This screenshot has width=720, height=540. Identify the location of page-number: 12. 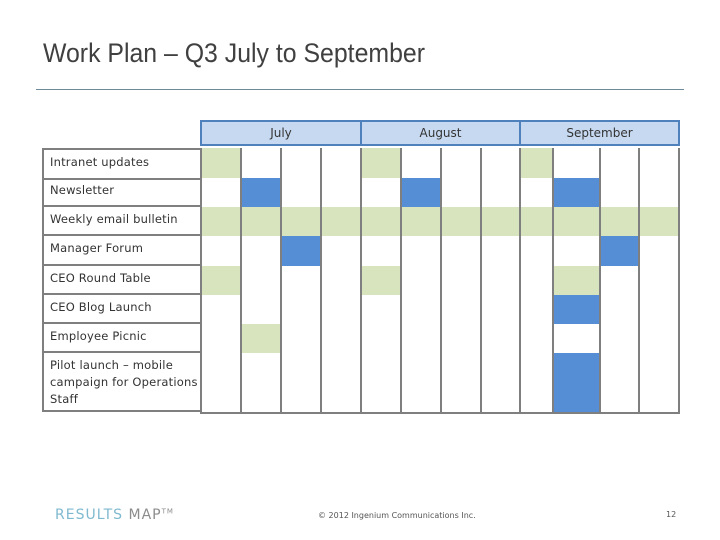
(671, 514).